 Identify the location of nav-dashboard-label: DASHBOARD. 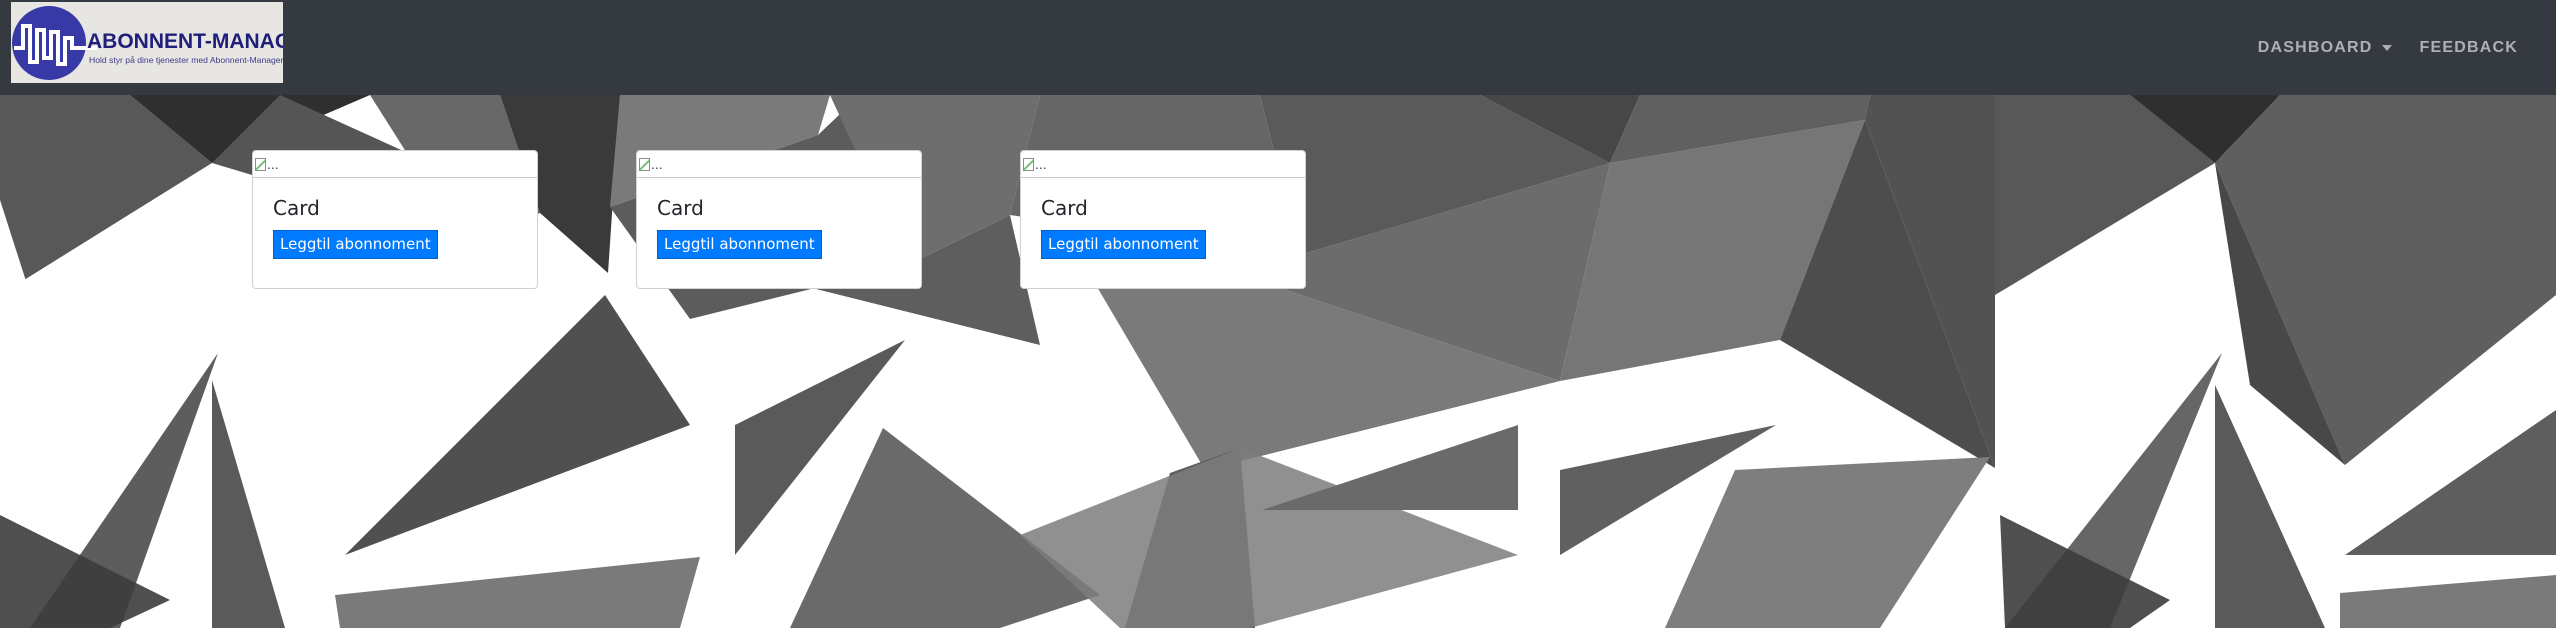
(2315, 47).